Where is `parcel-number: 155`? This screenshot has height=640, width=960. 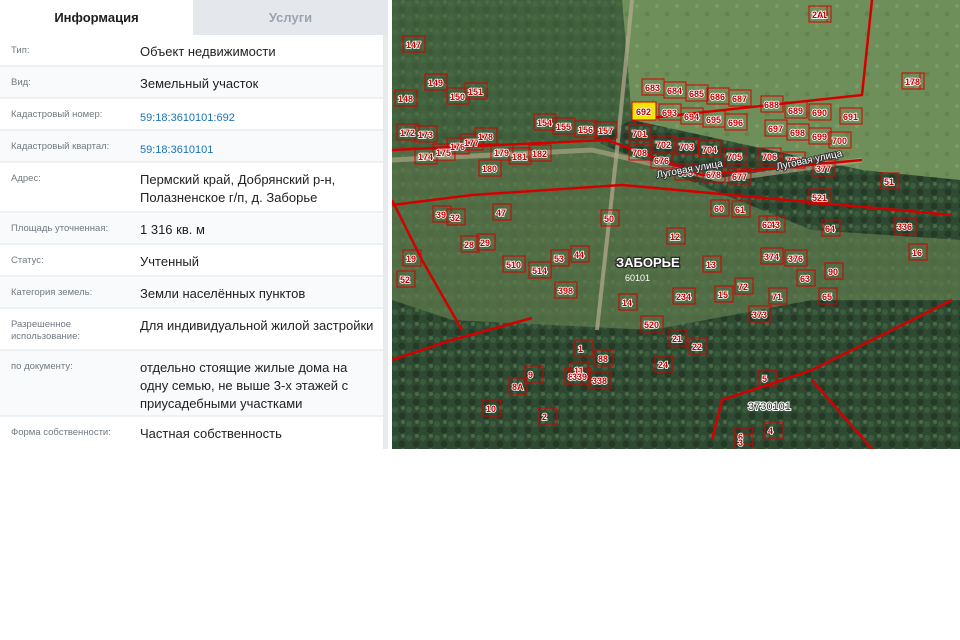 parcel-number: 155 is located at coordinates (563, 127).